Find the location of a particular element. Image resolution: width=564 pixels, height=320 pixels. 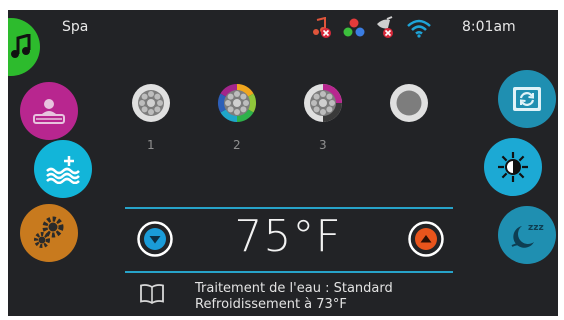

music-muted-icon is located at coordinates (322, 28).